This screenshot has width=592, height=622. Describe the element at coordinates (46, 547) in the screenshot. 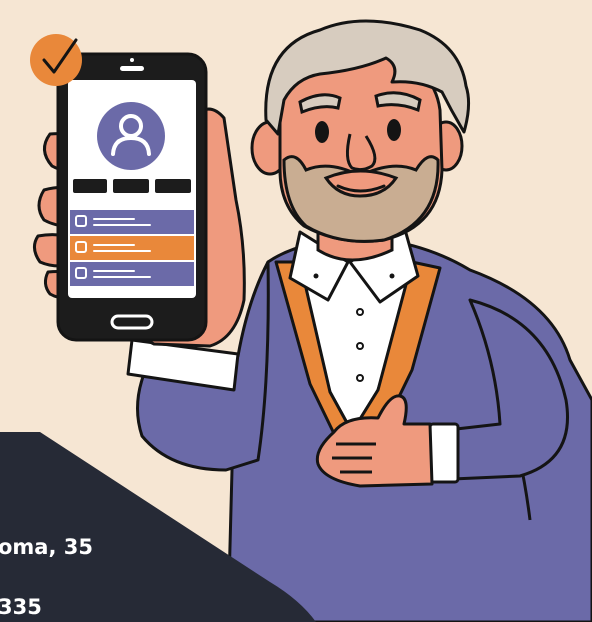

I see `address-text: oma, 35` at that location.